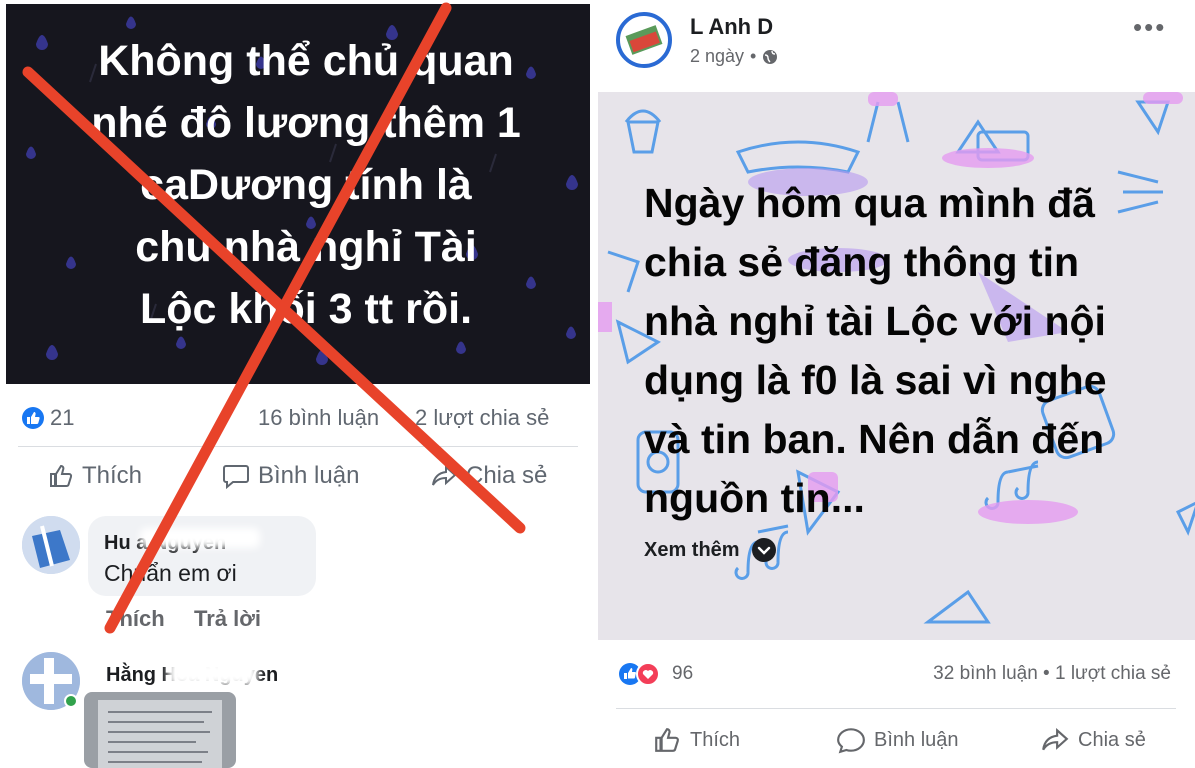 This screenshot has height=768, width=1195. I want to click on page-avatar, so click(644, 40).